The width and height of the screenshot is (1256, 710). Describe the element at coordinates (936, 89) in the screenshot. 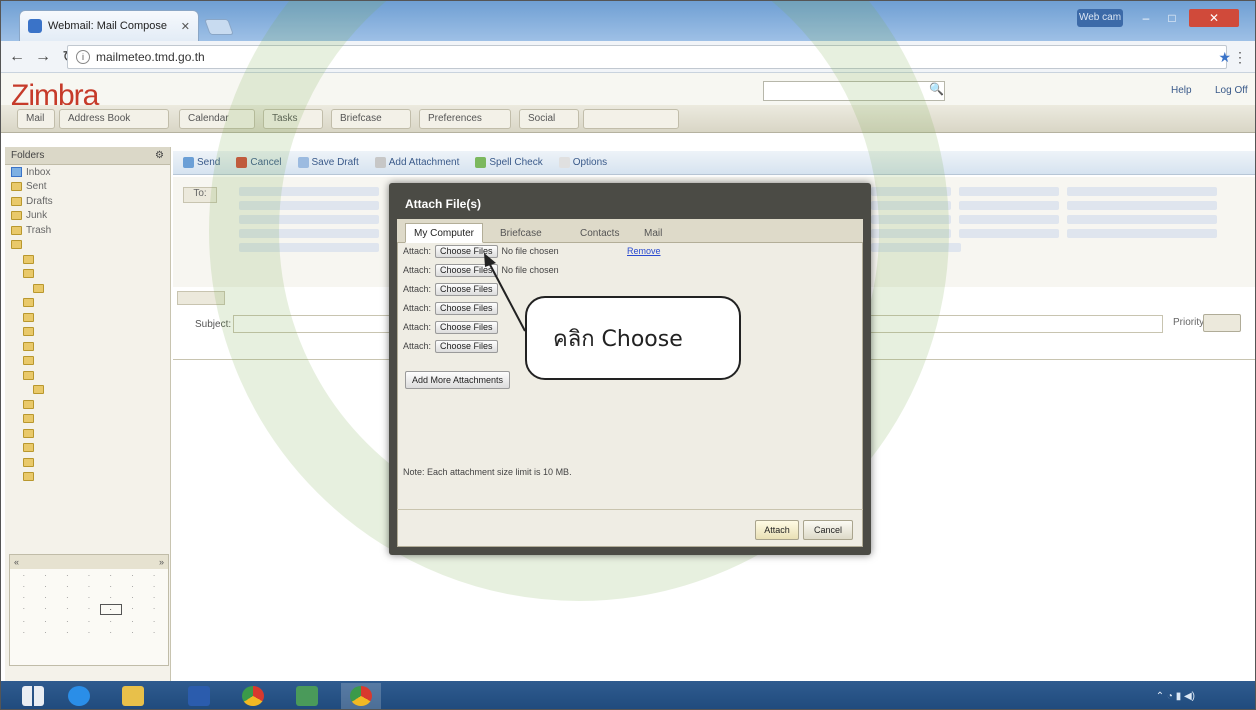

I see `search-icon: 🔍` at that location.